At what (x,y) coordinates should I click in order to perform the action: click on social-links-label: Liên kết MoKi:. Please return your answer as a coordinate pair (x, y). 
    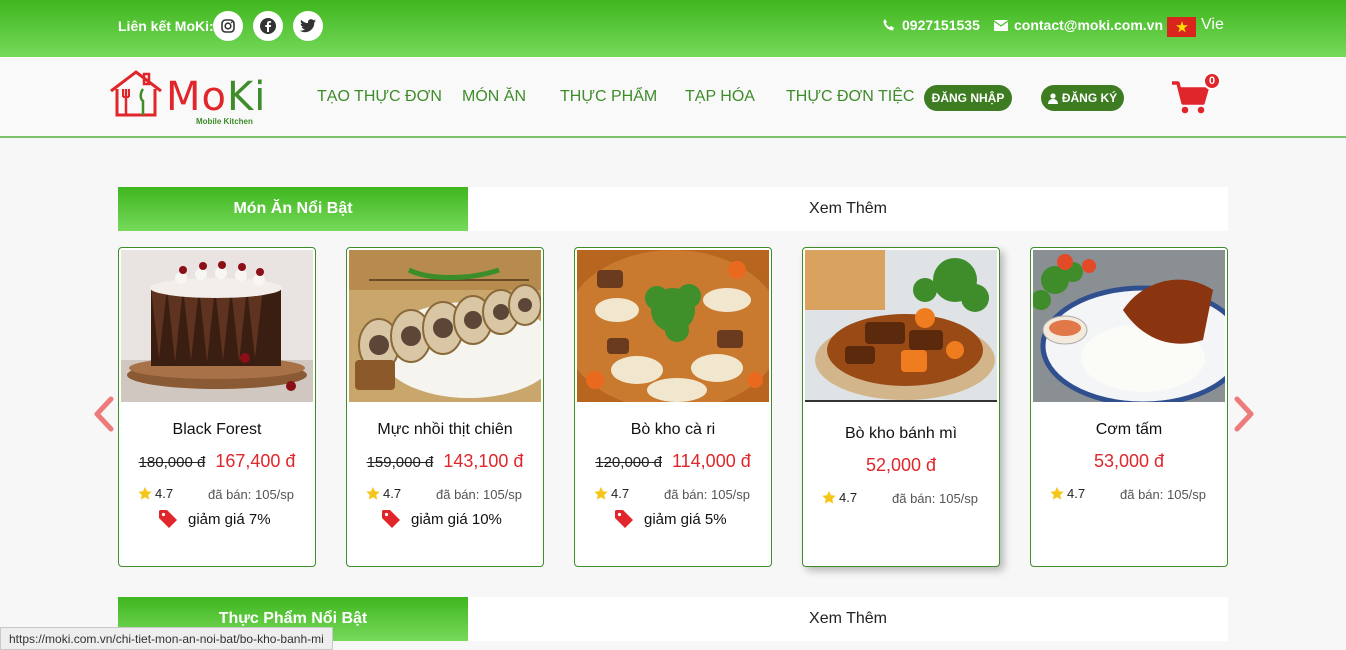
    Looking at the image, I should click on (166, 26).